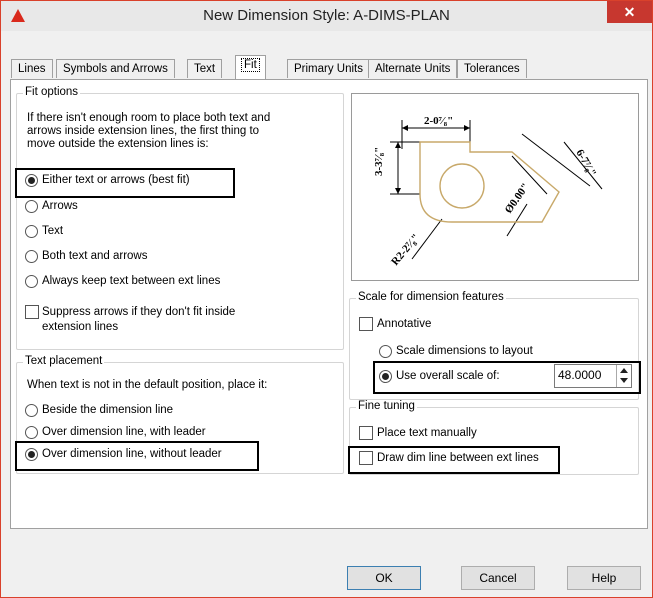 The width and height of the screenshot is (653, 598). What do you see at coordinates (80, 327) in the screenshot?
I see `label-suppress-arrows-line2: extension lines` at bounding box center [80, 327].